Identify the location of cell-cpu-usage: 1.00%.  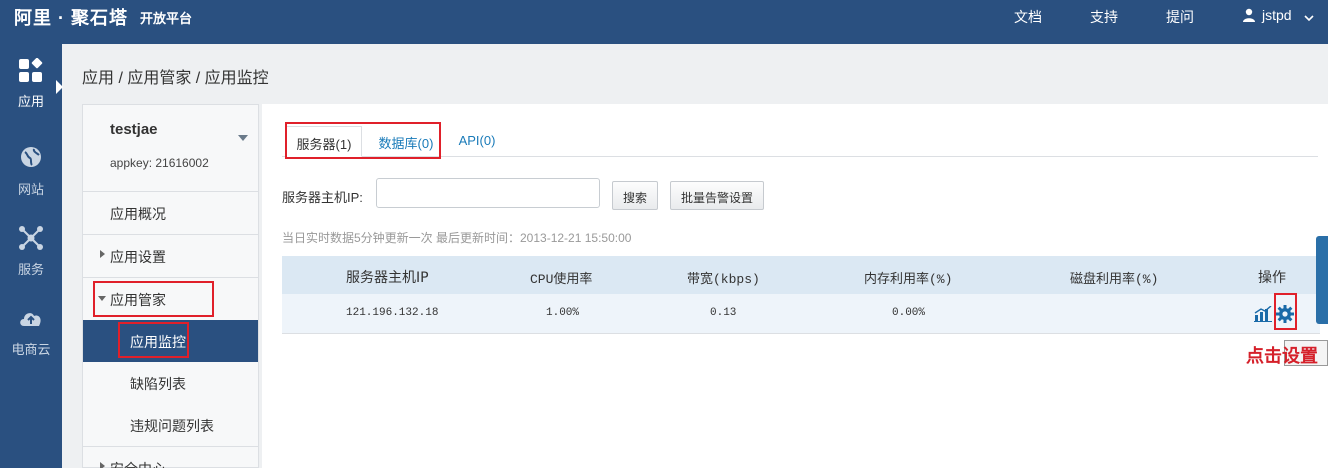
(563, 313).